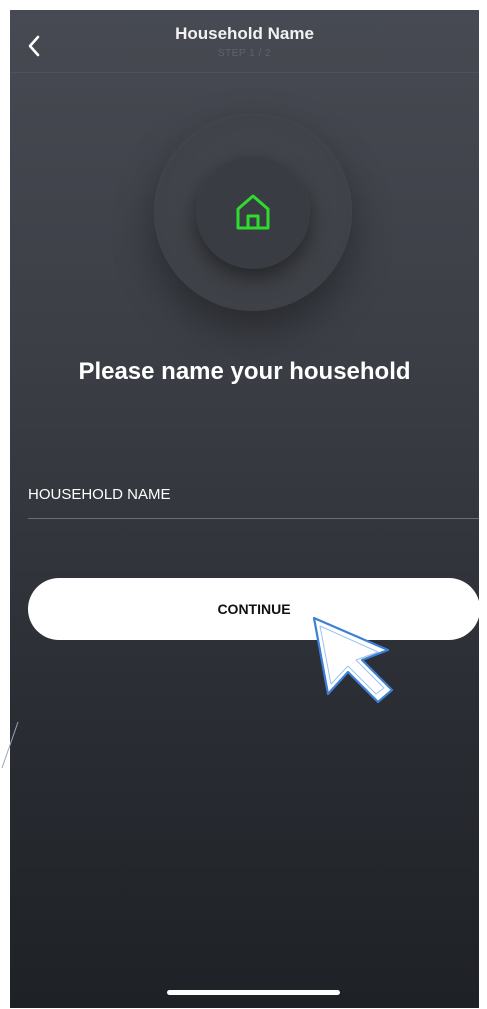 The width and height of the screenshot is (487, 1009). Describe the element at coordinates (253, 499) in the screenshot. I see `household-name-input` at that location.